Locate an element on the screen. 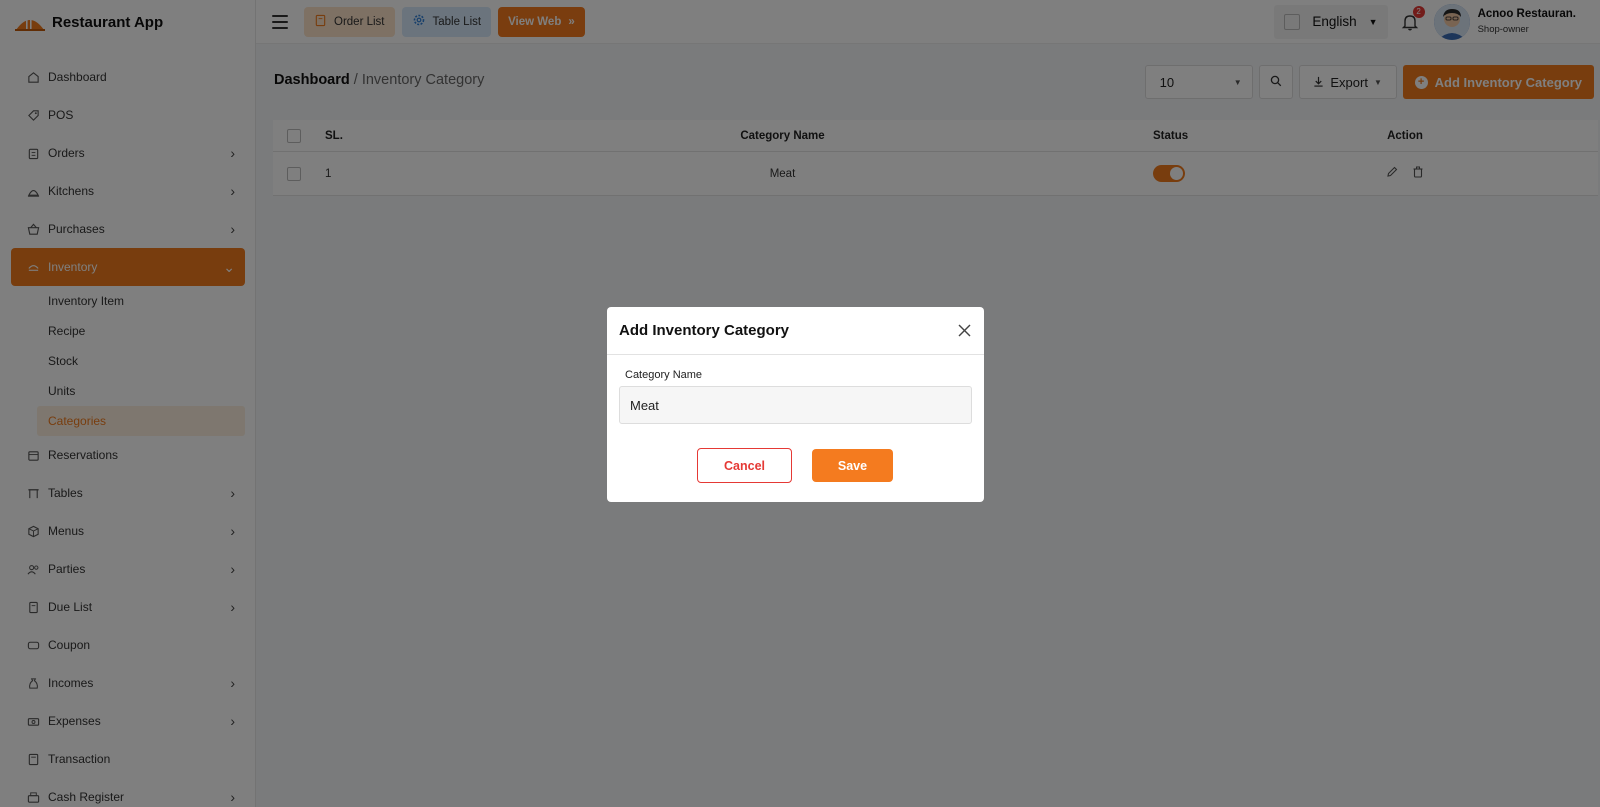  category-name-label: Category Name is located at coordinates (664, 375).